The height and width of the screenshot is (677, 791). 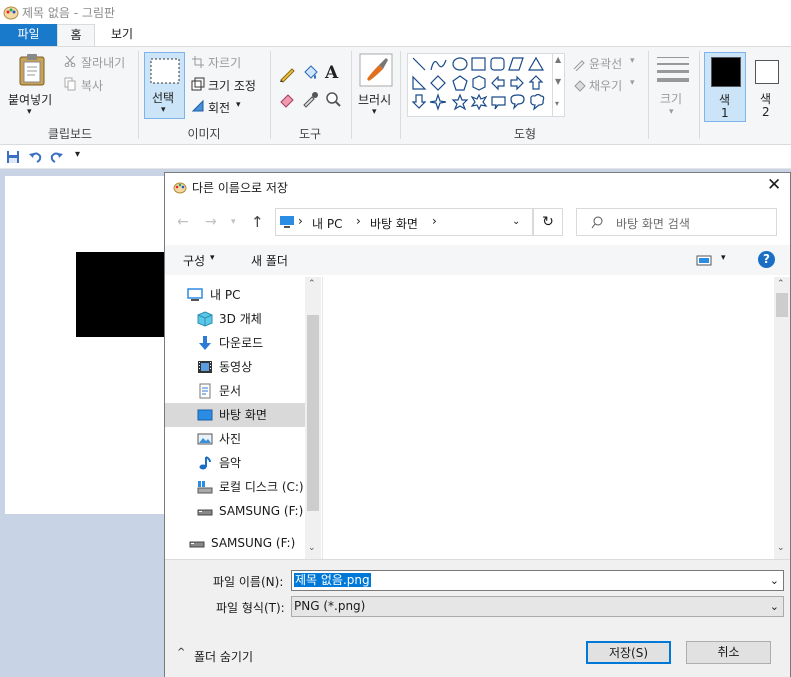 What do you see at coordinates (632, 83) in the screenshot?
I see `fill-dropdown-icon: ▾` at bounding box center [632, 83].